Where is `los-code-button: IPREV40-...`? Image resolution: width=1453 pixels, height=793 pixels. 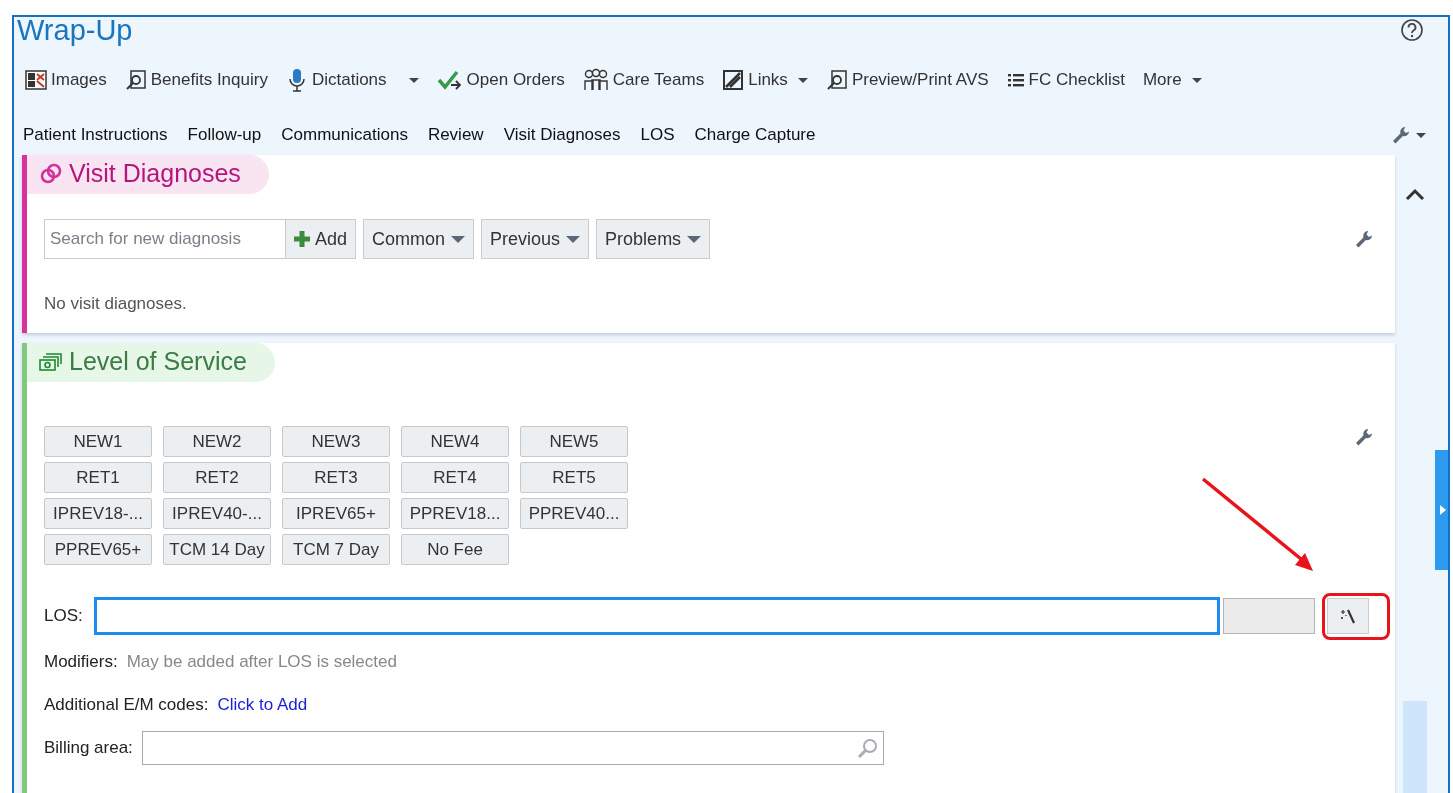
los-code-button: IPREV40-... is located at coordinates (217, 513).